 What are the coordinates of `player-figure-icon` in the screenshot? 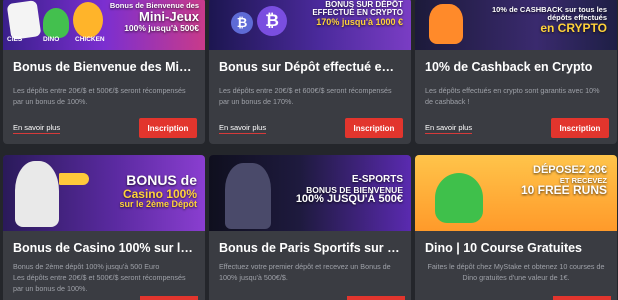 It's located at (446, 24).